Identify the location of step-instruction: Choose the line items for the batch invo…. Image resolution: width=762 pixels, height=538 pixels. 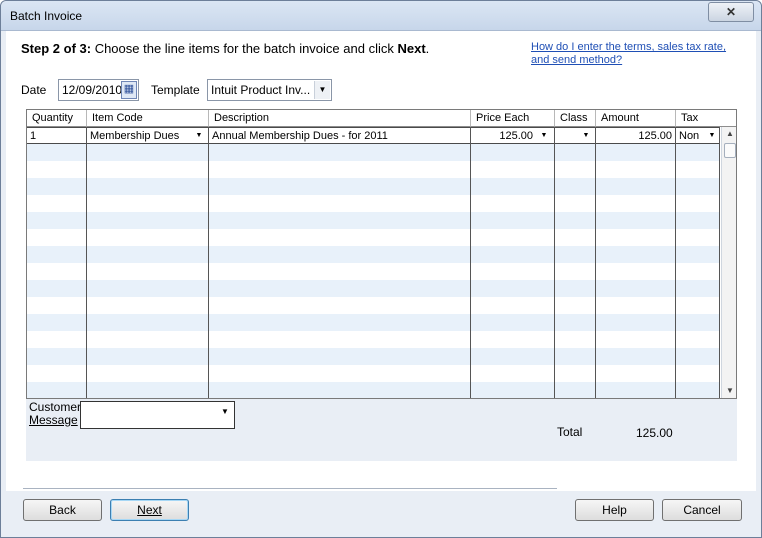
(244, 48).